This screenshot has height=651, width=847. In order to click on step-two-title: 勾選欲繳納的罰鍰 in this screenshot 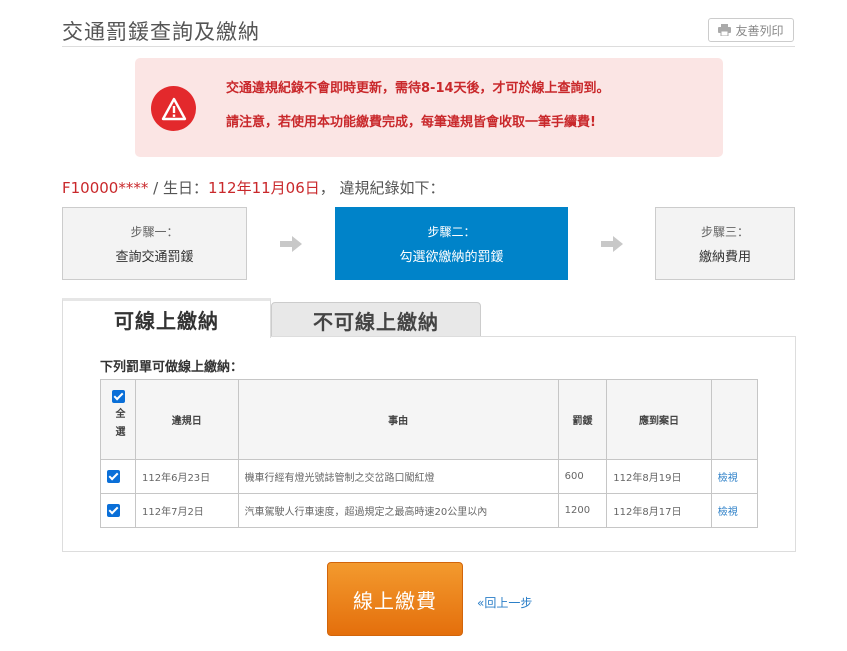, I will do `click(451, 257)`.